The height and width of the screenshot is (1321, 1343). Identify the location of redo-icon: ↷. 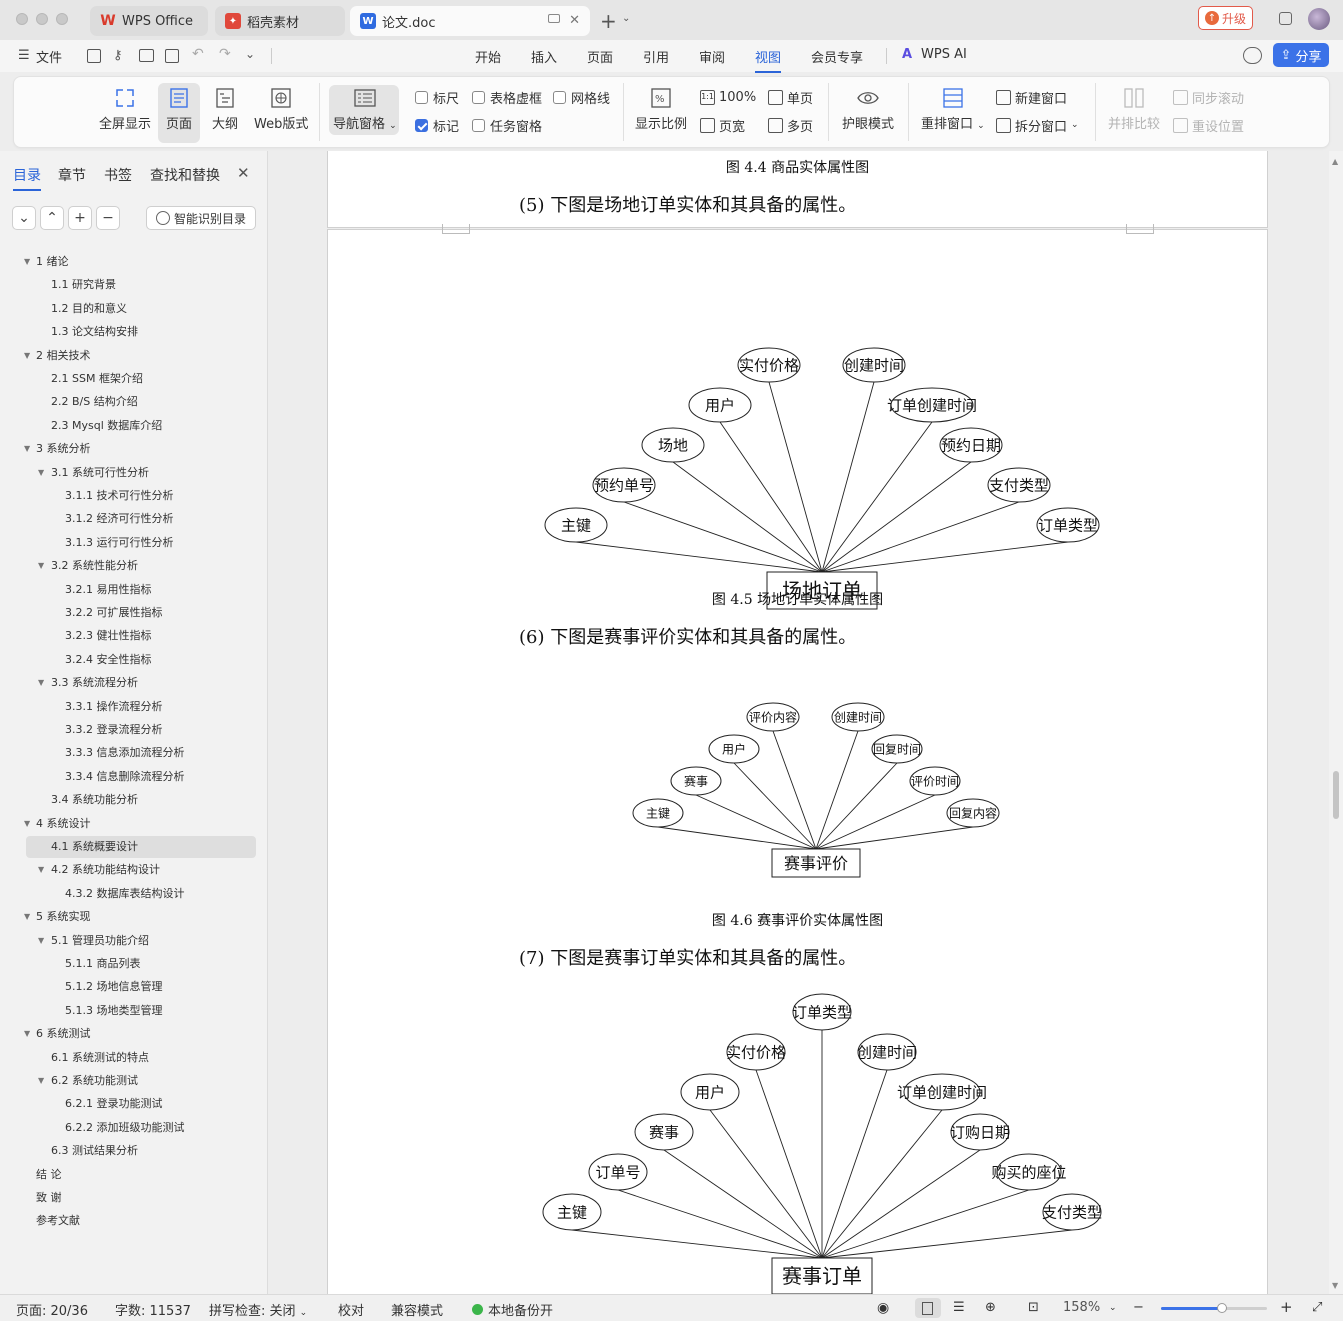
(225, 54).